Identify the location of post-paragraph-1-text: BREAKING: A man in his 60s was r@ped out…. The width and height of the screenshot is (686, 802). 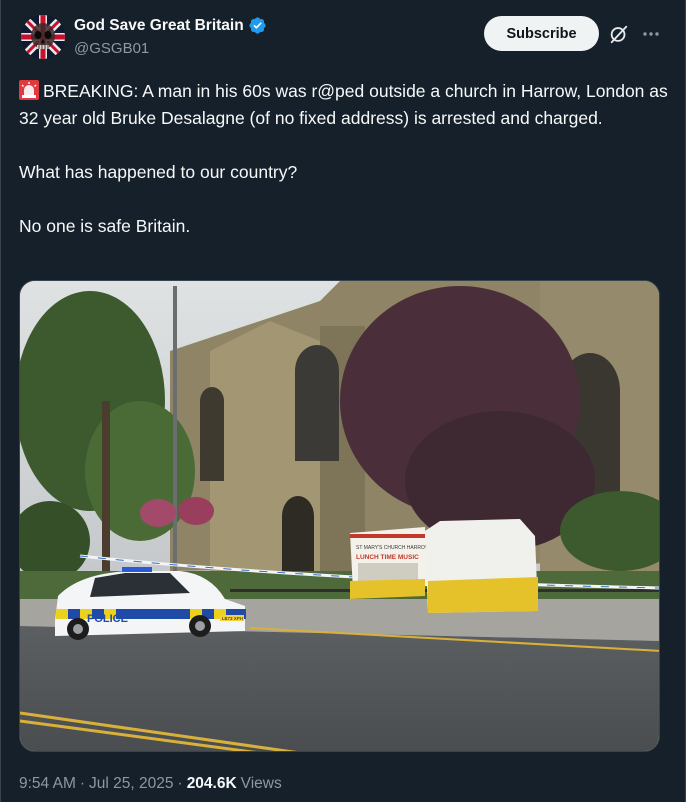
(343, 104).